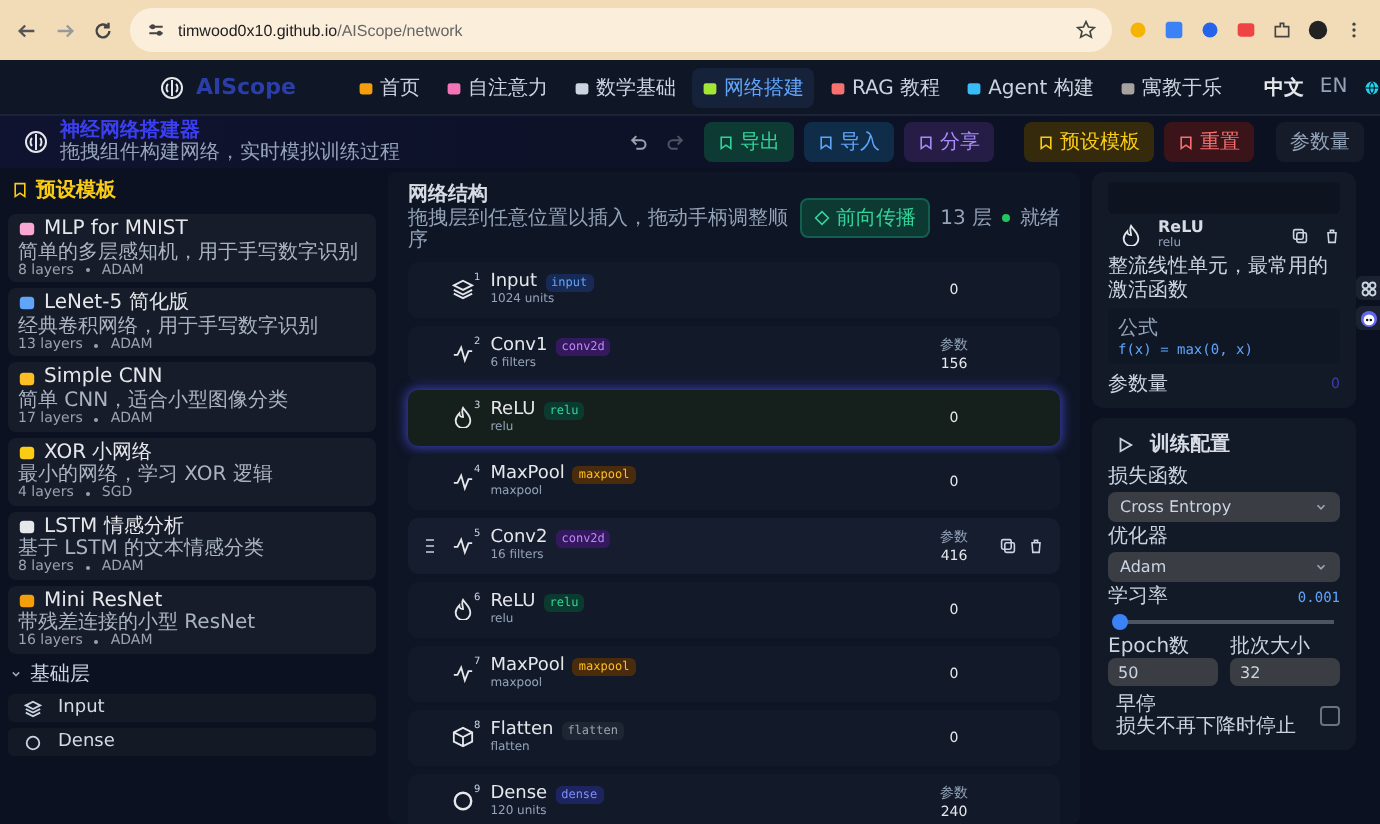 The width and height of the screenshot is (1380, 824). Describe the element at coordinates (76, 190) in the screenshot. I see `section-heading: 预设模板` at that location.